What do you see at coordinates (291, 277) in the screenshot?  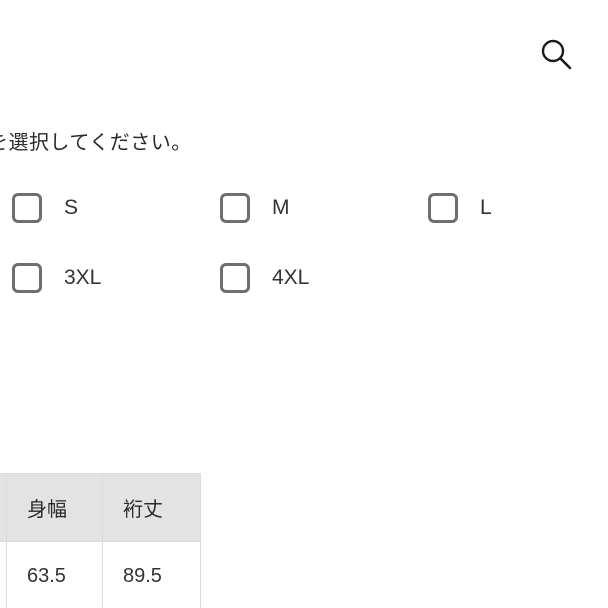 I see `size-4xl-label: 4XL` at bounding box center [291, 277].